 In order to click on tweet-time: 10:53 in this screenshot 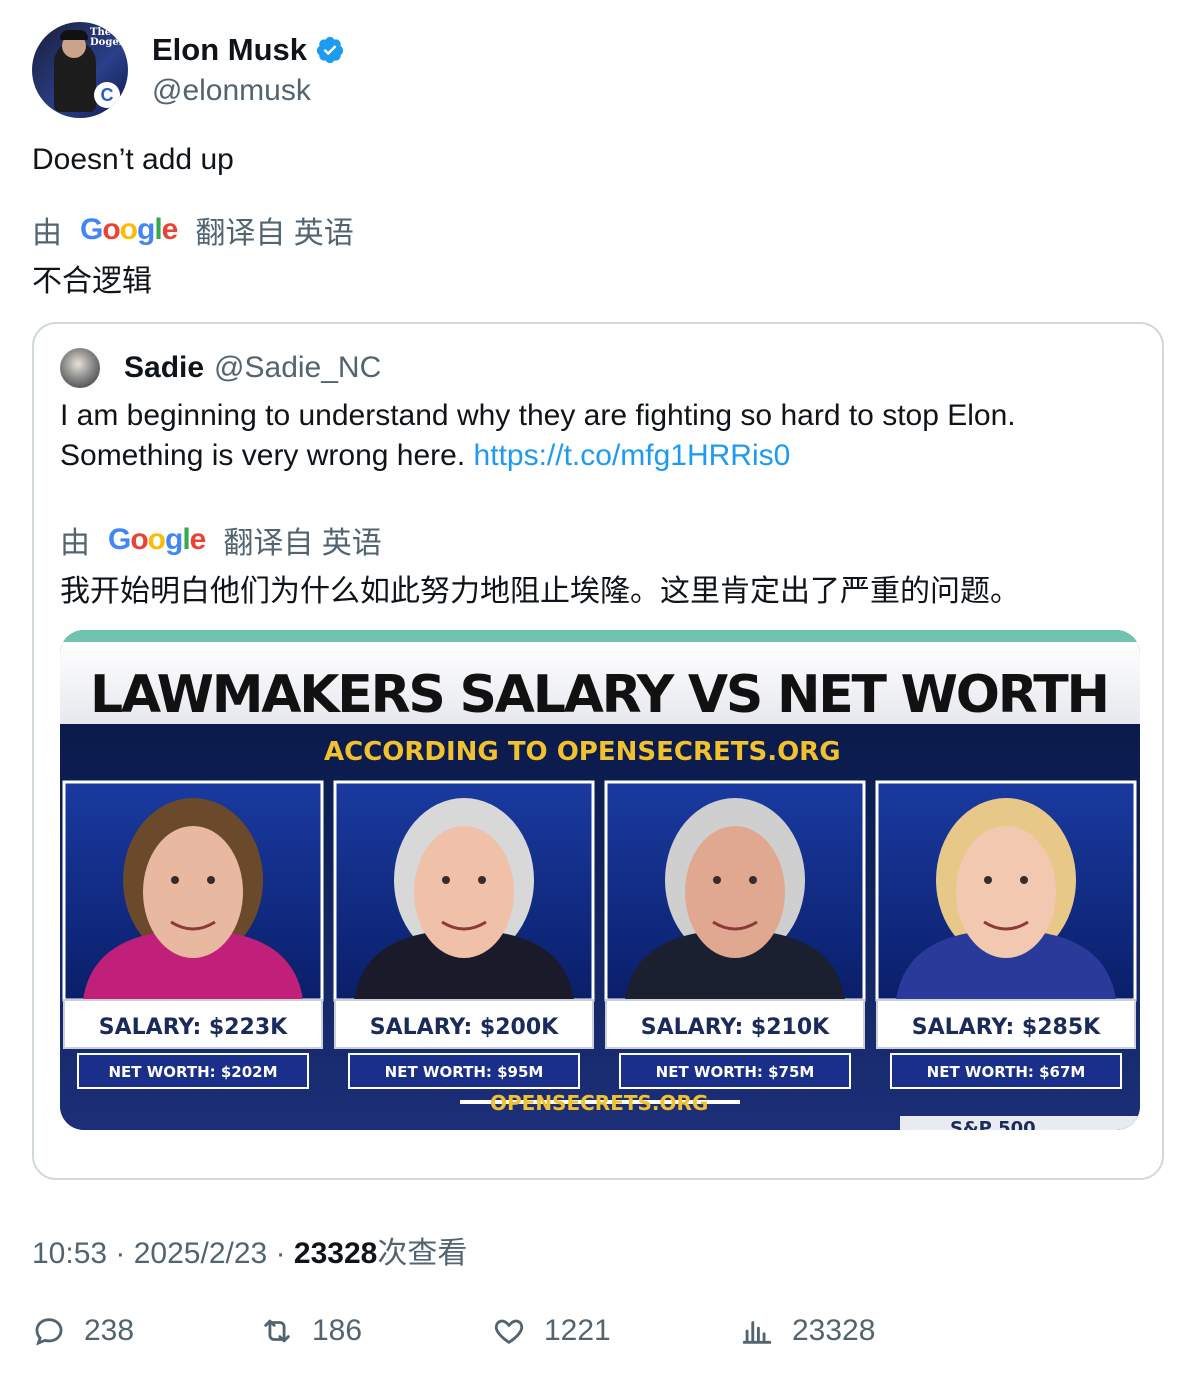, I will do `click(69, 1253)`.